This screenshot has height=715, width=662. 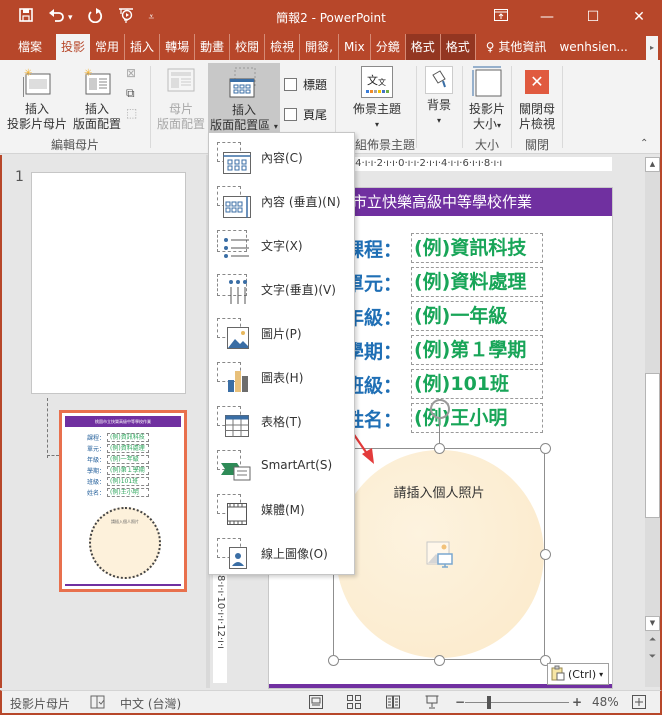 What do you see at coordinates (514, 47) in the screenshot?
I see `tell-me: ♀ 其他資訊` at bounding box center [514, 47].